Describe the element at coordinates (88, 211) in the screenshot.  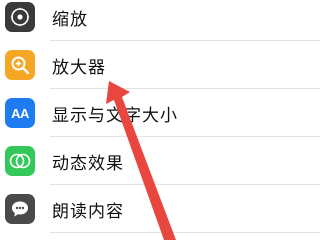
I see `settings-row-label: 朗读内容` at that location.